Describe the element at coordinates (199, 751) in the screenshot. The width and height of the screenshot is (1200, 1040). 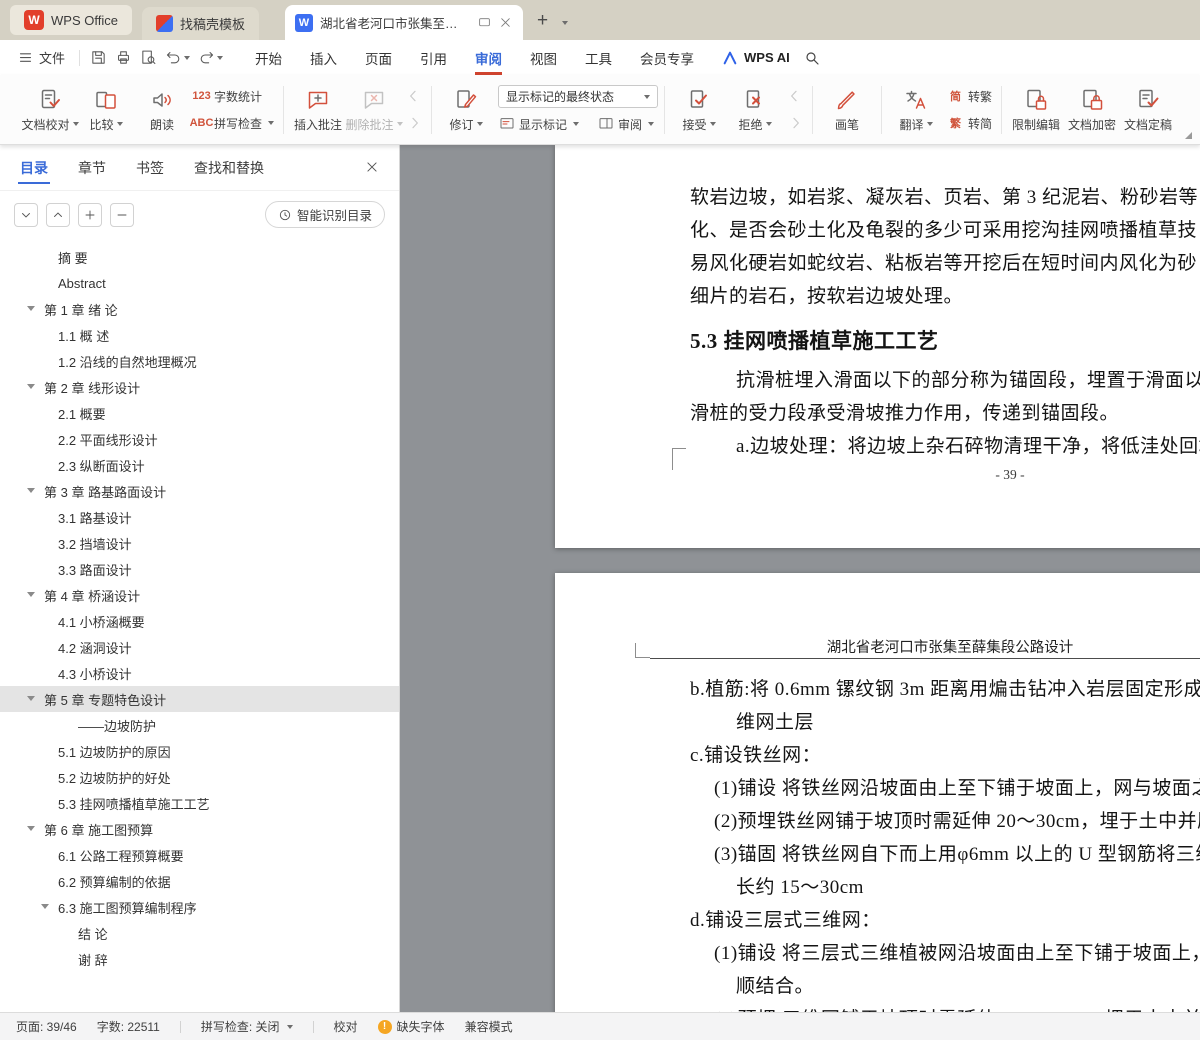
I see `toc-item: 5.1 边坡防护的原因` at that location.